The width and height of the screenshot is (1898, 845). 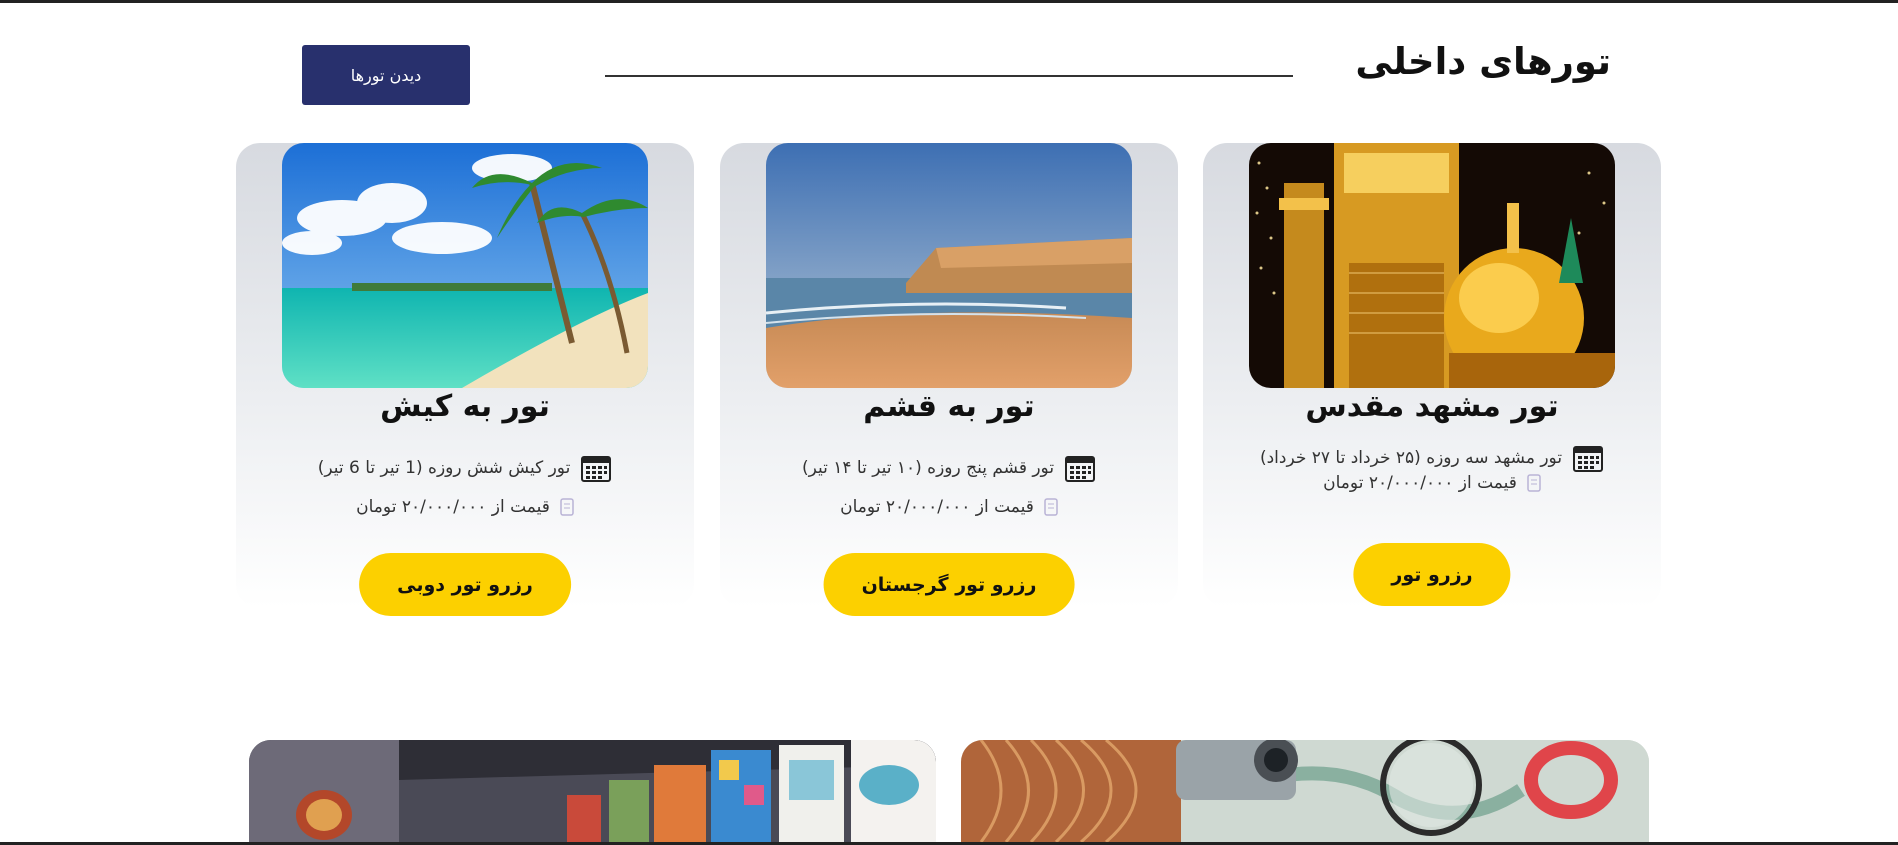 What do you see at coordinates (1305, 791) in the screenshot?
I see `travel-map-camera-image` at bounding box center [1305, 791].